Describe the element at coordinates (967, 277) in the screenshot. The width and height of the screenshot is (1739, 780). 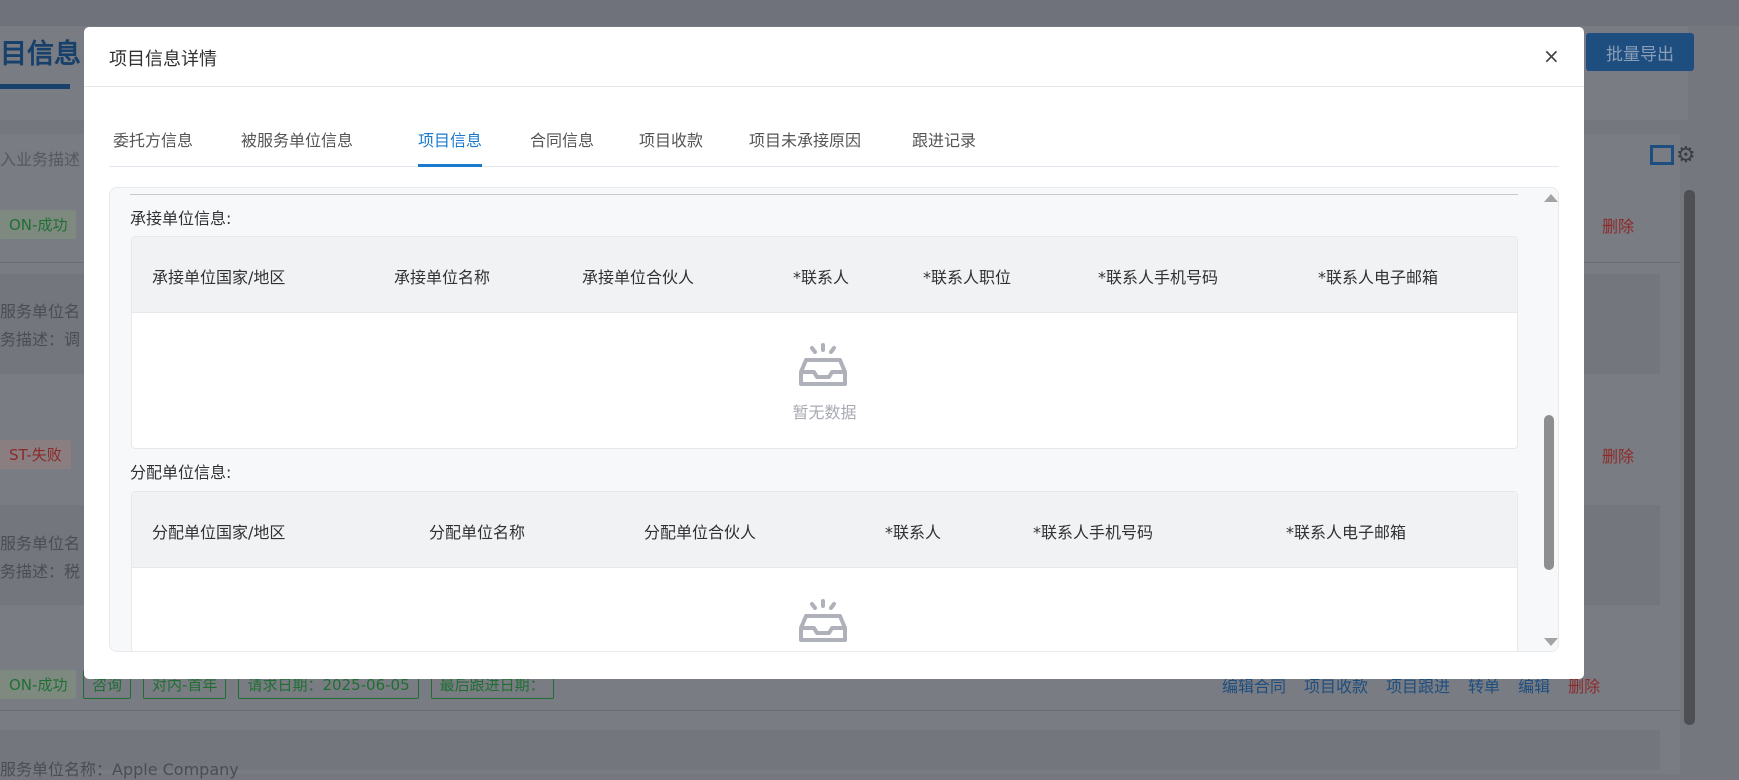
I see `column-header: *联系人职位` at that location.